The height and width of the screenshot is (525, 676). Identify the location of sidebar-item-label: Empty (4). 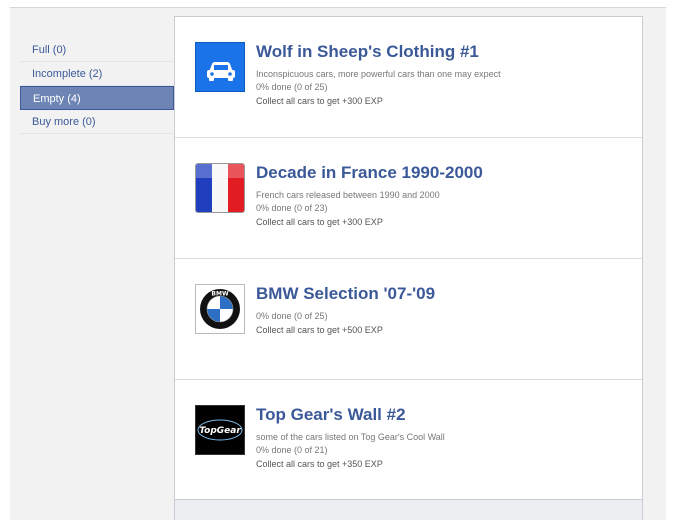
(57, 99).